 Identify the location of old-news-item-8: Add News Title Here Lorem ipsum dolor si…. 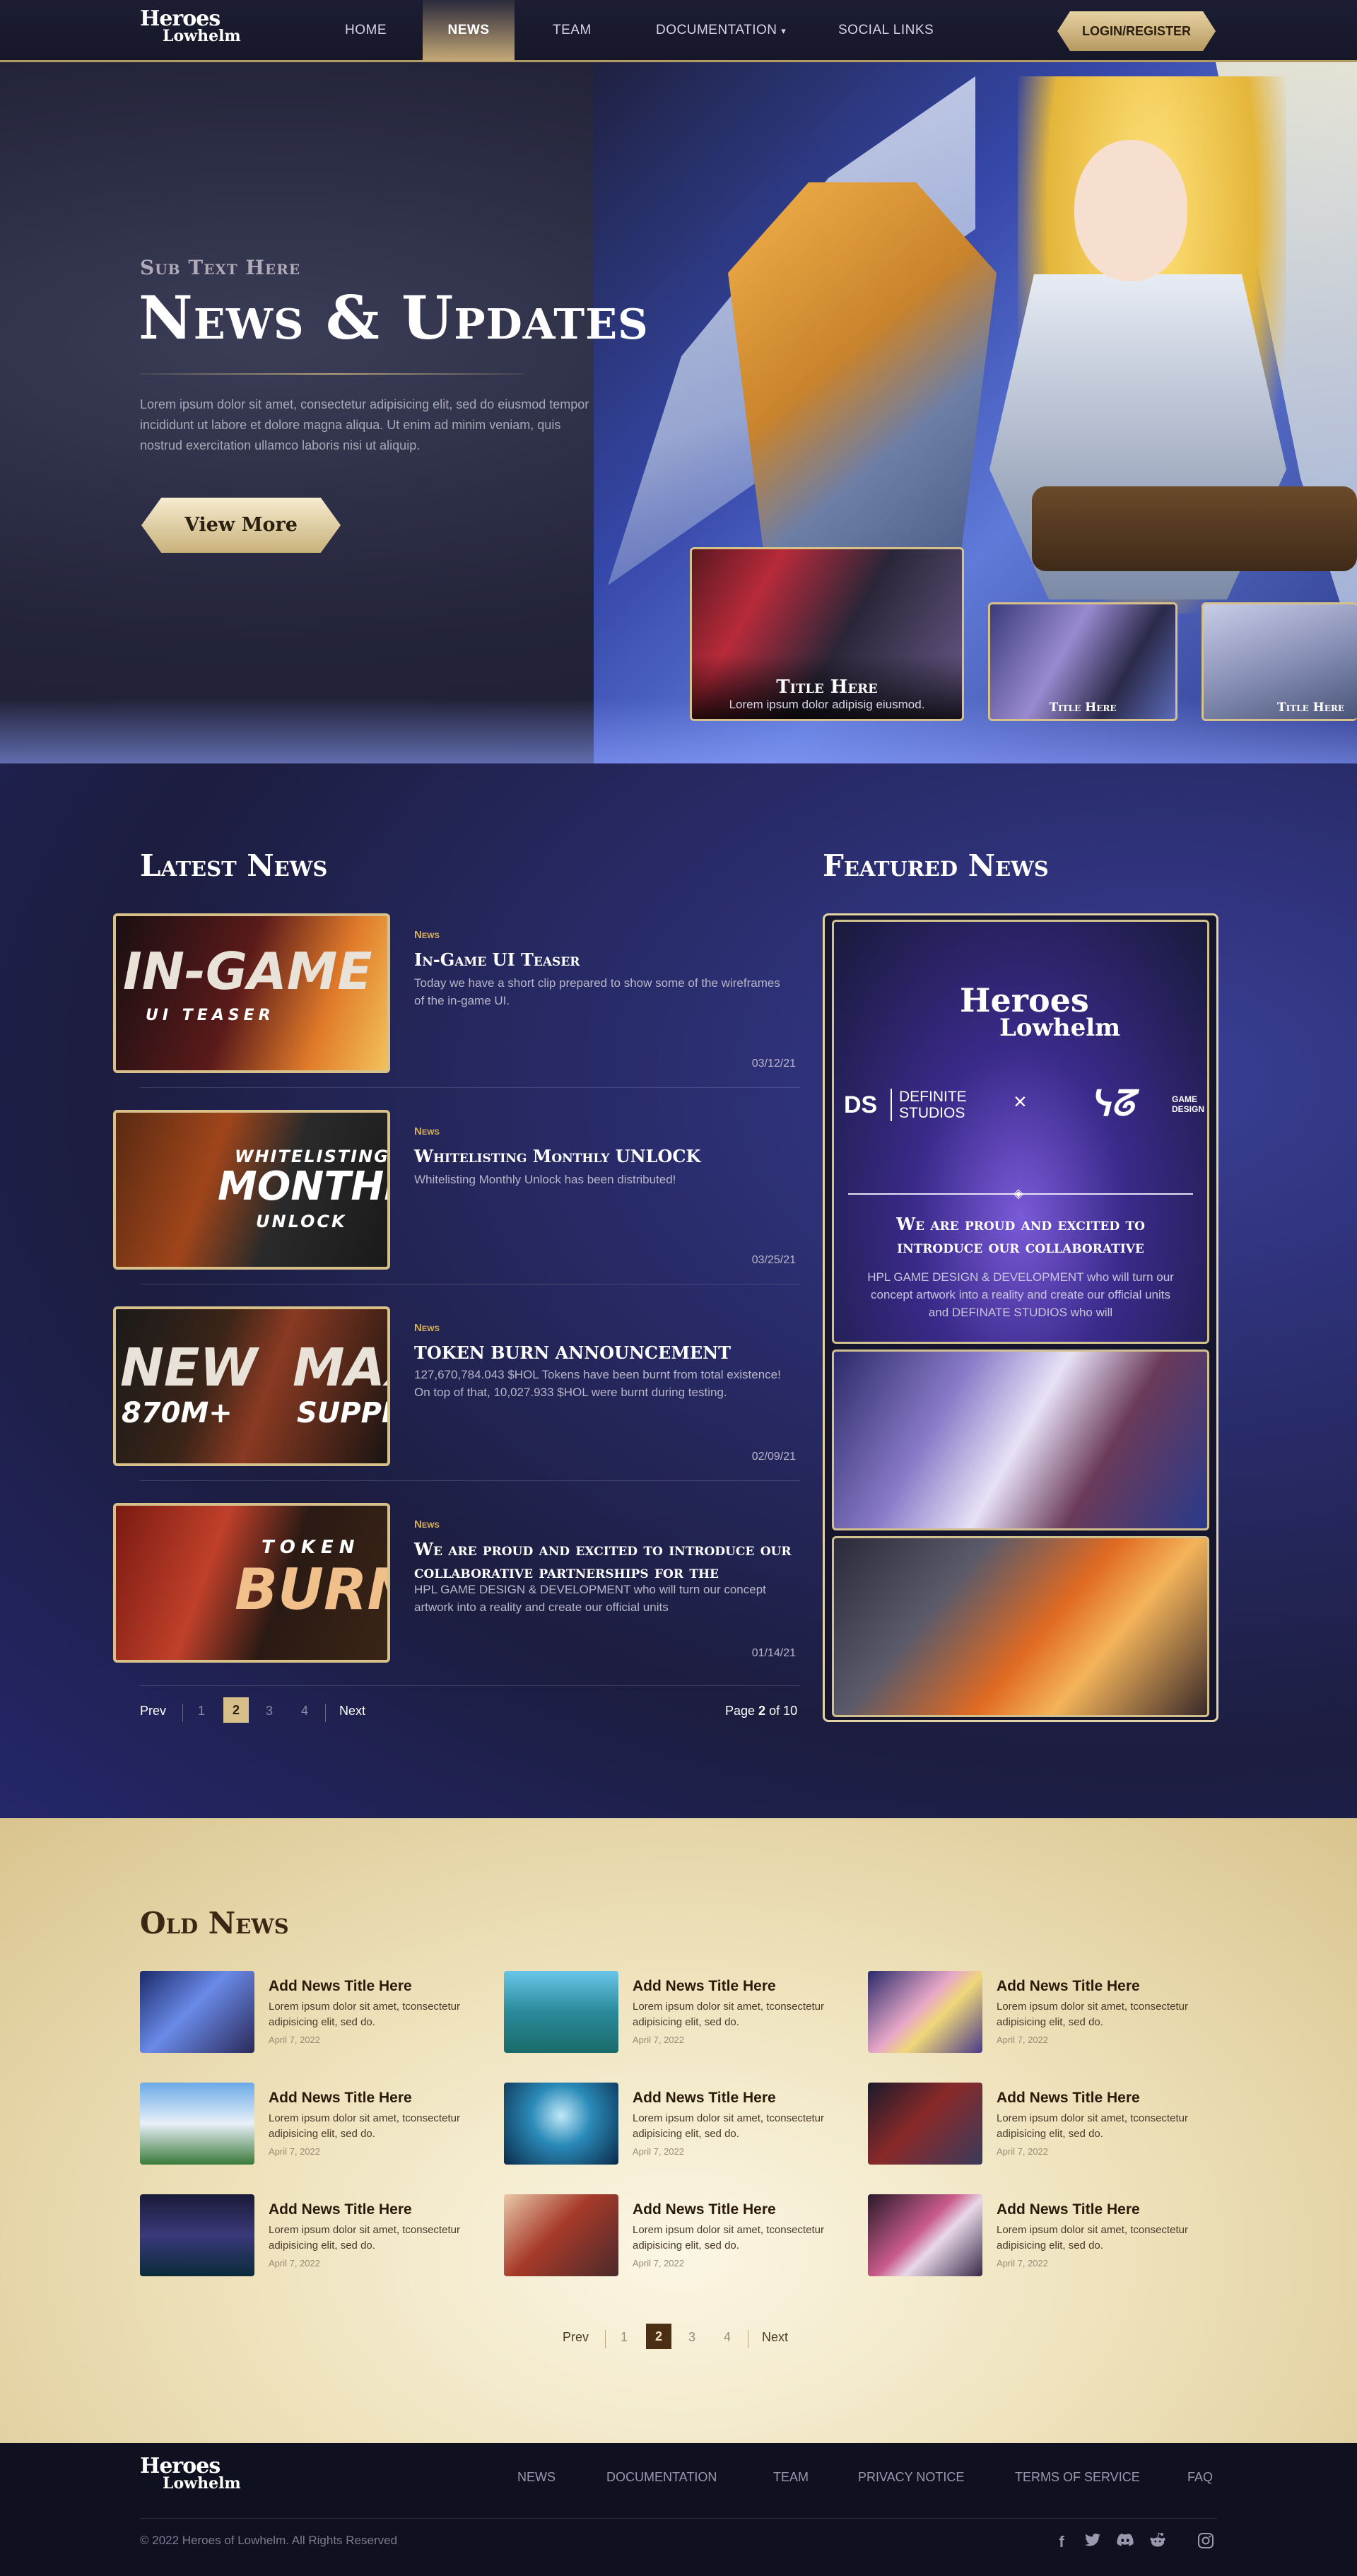
(680, 2236).